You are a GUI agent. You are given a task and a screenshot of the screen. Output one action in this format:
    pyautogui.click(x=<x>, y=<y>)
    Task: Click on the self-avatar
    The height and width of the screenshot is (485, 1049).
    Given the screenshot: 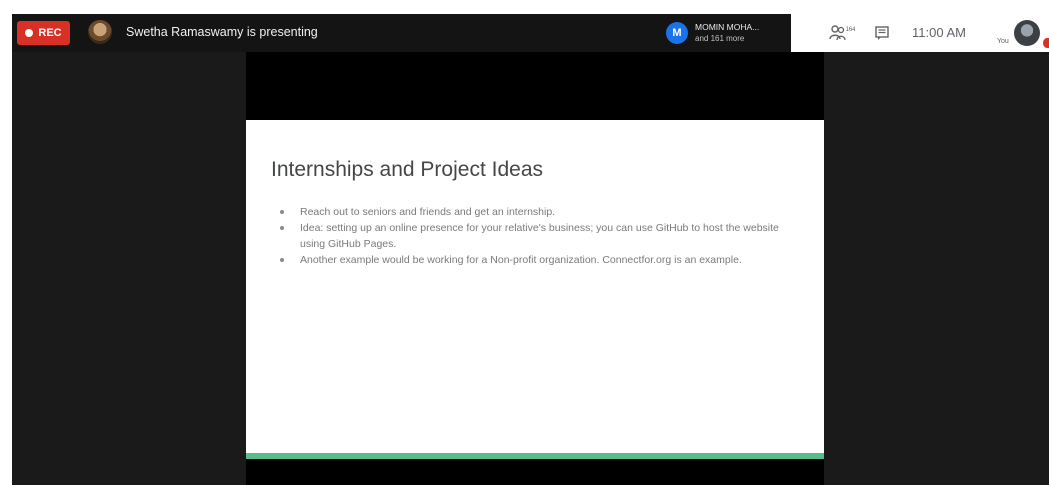 What is the action you would take?
    pyautogui.click(x=1027, y=33)
    